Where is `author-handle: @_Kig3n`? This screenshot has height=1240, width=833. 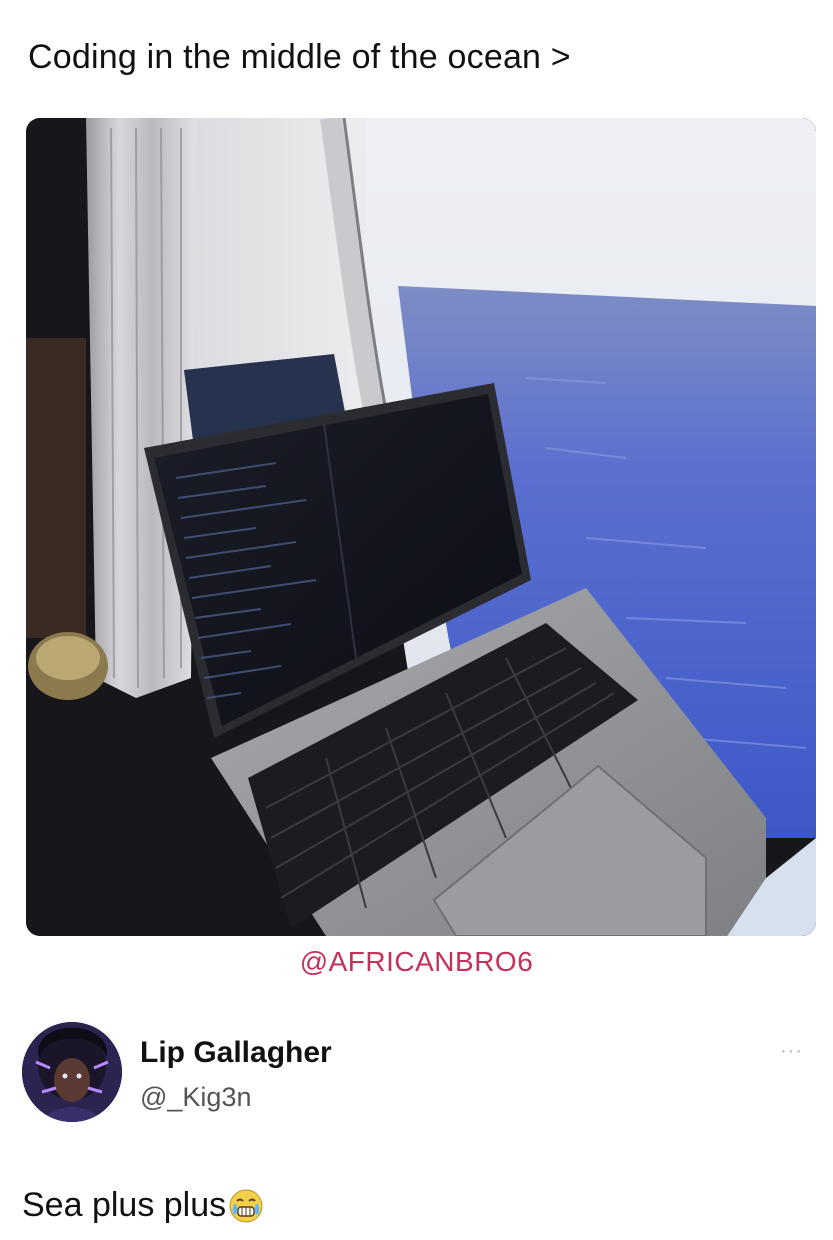 author-handle: @_Kig3n is located at coordinates (195, 1097).